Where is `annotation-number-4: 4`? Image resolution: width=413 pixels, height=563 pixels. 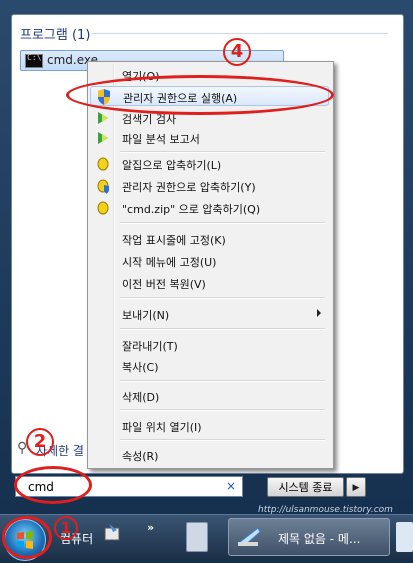 annotation-number-4: 4 is located at coordinates (237, 52).